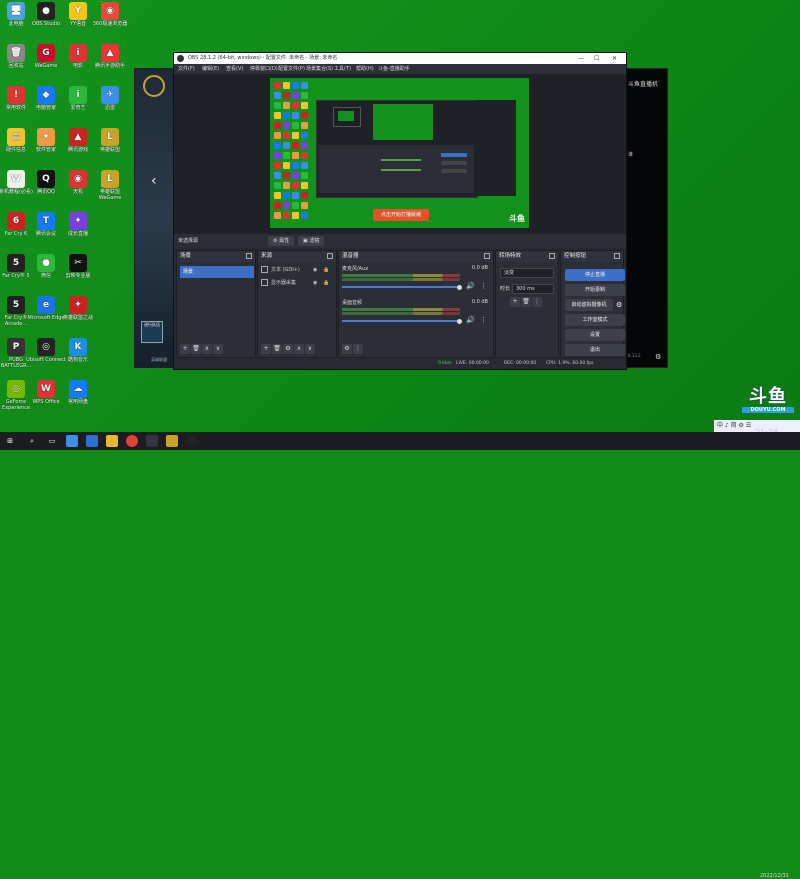 The height and width of the screenshot is (879, 800). Describe the element at coordinates (110, 185) in the screenshot. I see `desktop-icon: L 英雄联盟WeGame` at that location.